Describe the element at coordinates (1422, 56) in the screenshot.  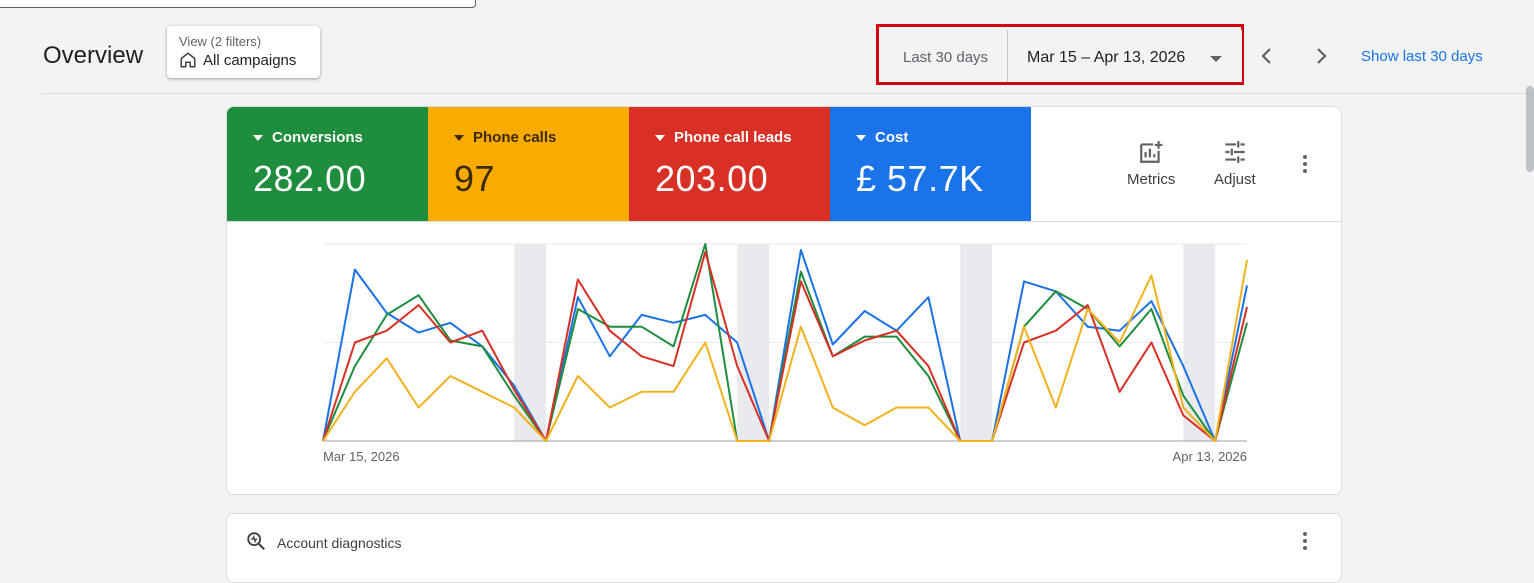
I see `show-last-30-days-link: Show last 30 days` at that location.